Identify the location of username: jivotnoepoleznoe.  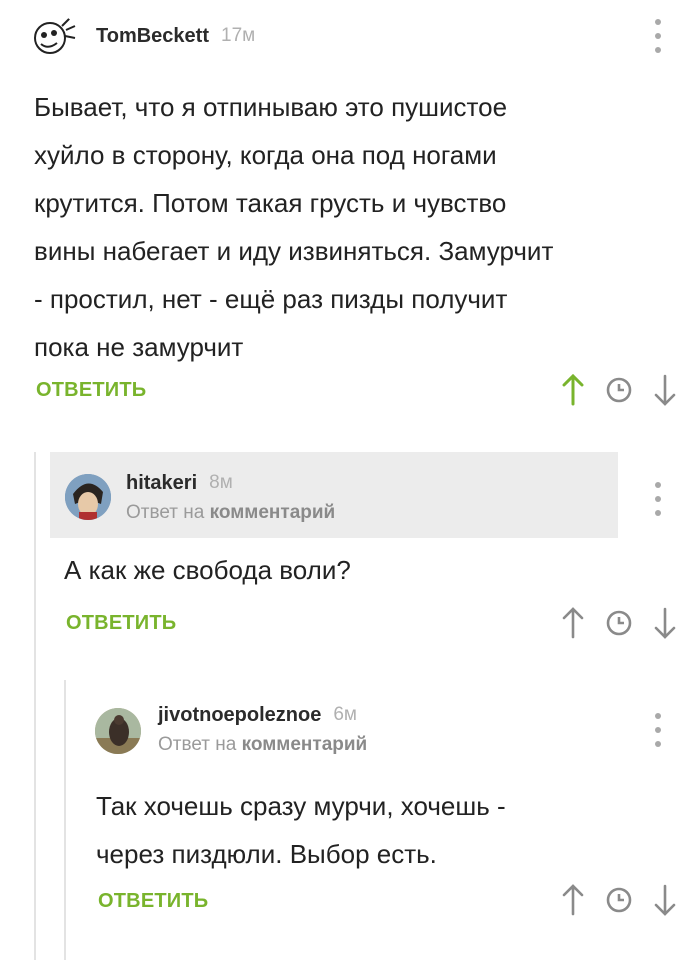
(239, 715).